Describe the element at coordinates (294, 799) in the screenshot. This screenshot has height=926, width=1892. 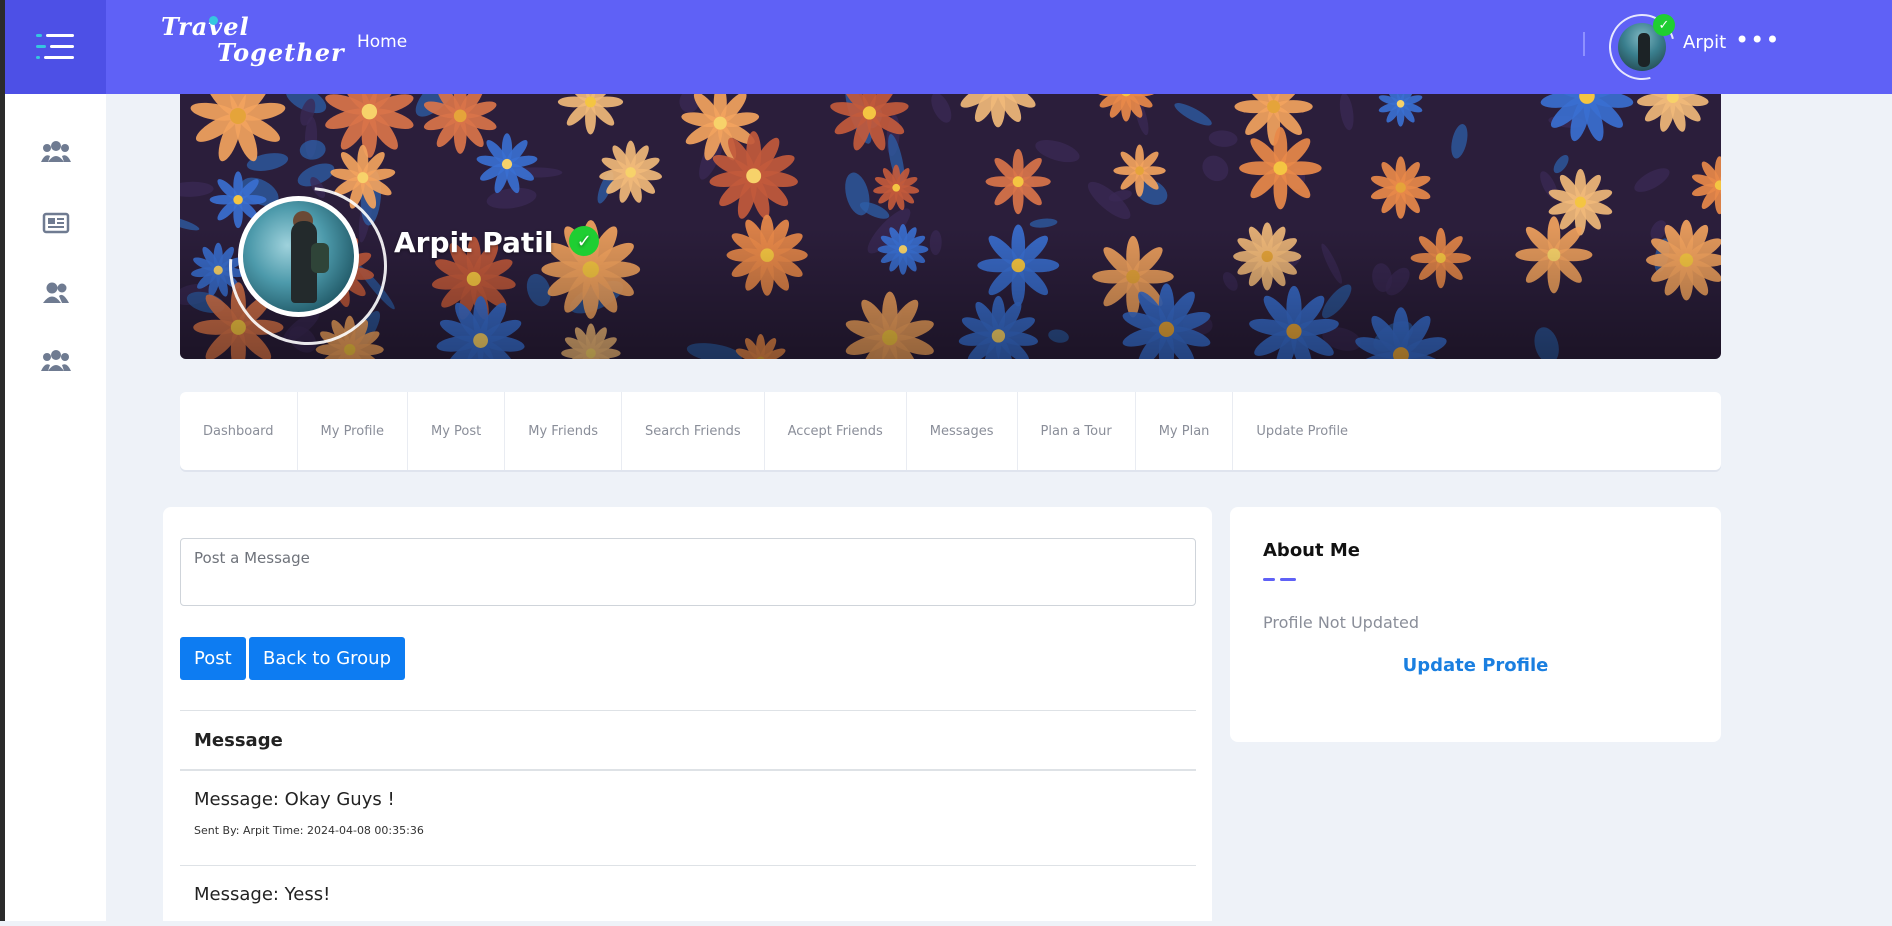
I see `message-text: Message: Okay Guys !` at that location.